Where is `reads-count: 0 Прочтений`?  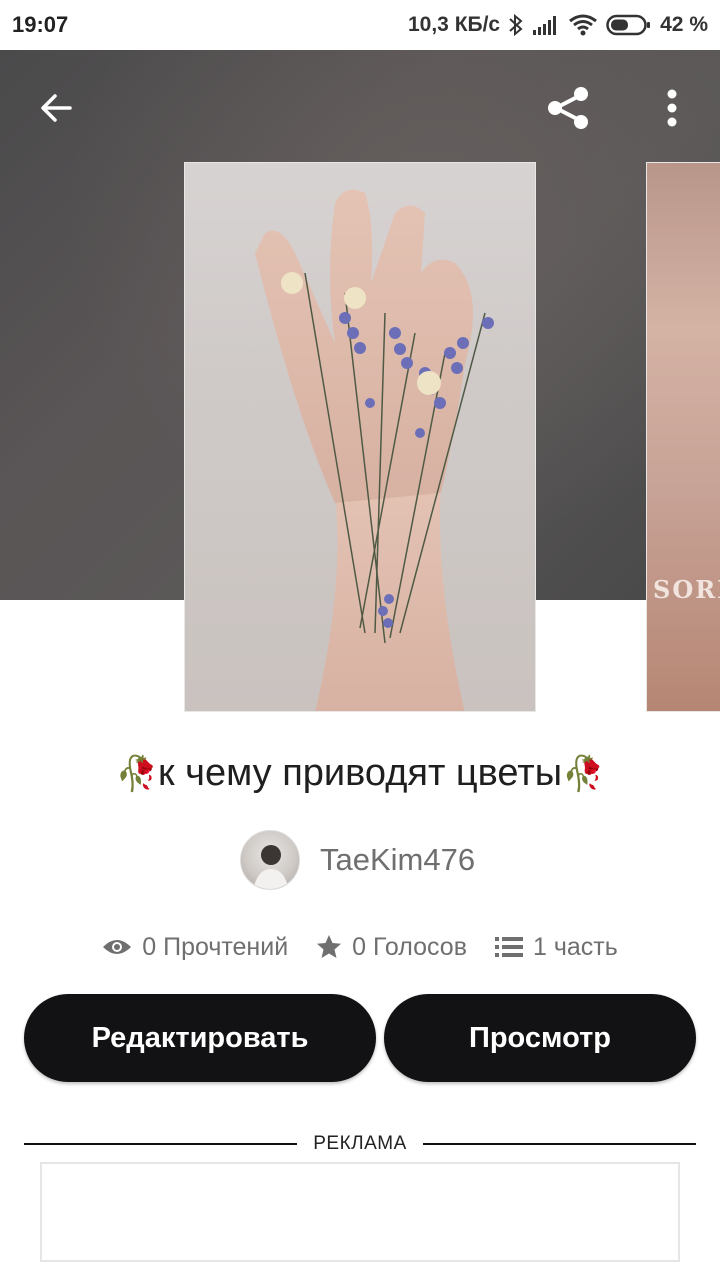 reads-count: 0 Прочтений is located at coordinates (215, 946).